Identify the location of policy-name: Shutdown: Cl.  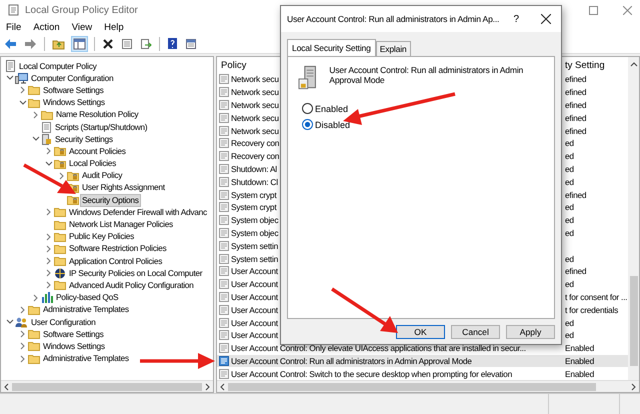
(254, 181).